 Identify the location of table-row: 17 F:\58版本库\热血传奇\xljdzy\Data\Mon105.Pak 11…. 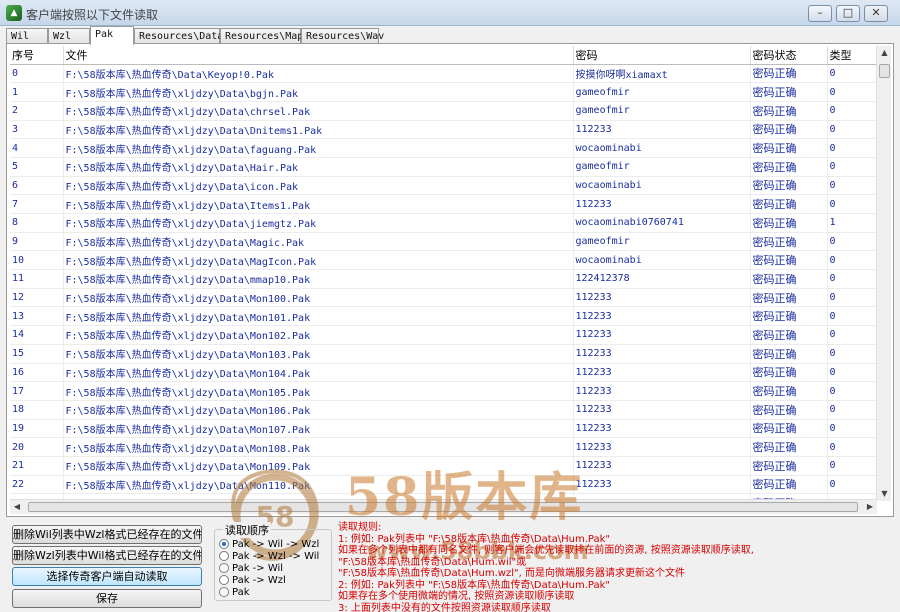
(443, 391).